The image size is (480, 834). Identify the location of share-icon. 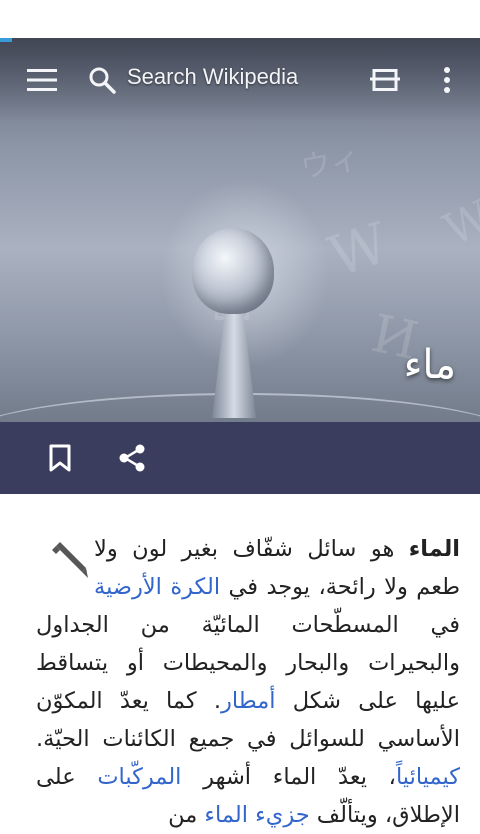
(132, 458).